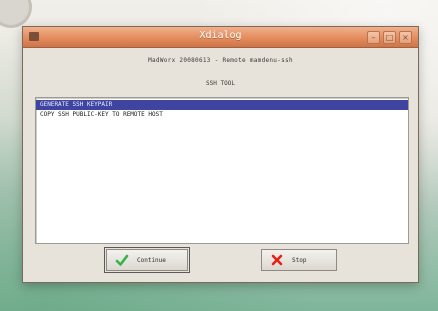 The image size is (438, 311). I want to click on window-controls: – □ ×, so click(389, 37).